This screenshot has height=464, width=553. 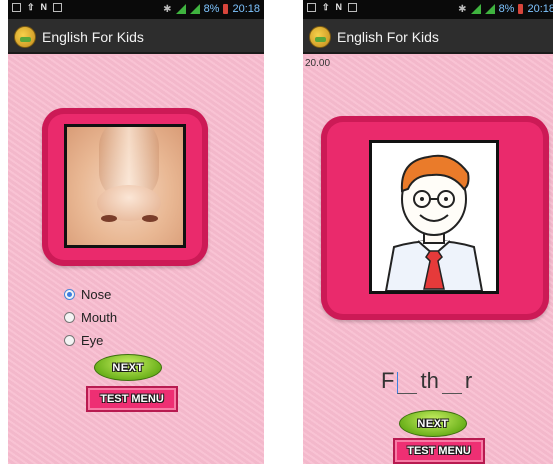 I want to click on image-frame, so click(x=125, y=187).